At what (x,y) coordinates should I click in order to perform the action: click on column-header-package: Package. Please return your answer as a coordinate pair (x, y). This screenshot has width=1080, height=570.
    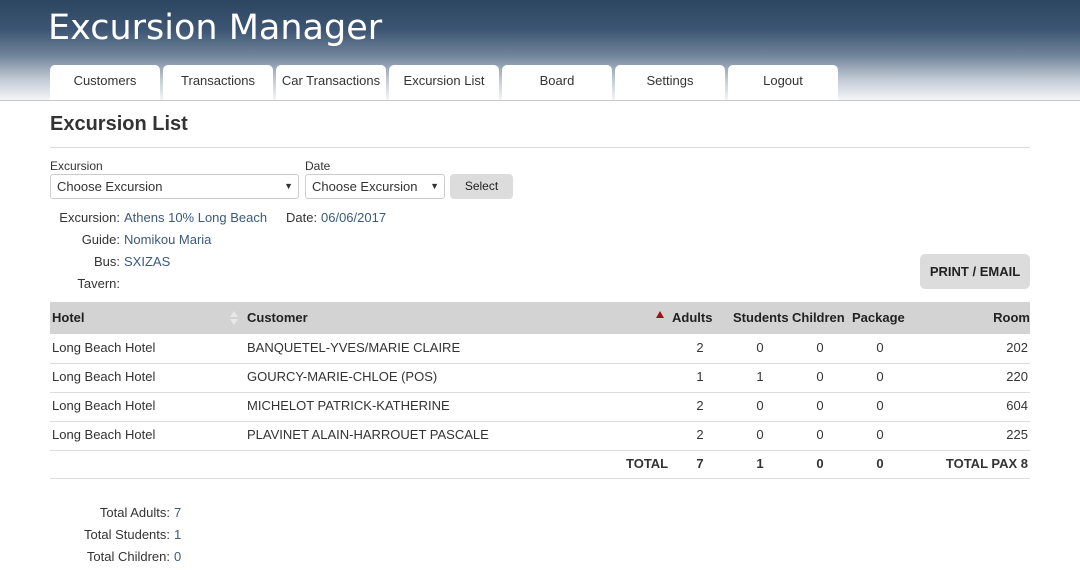
    Looking at the image, I should click on (878, 318).